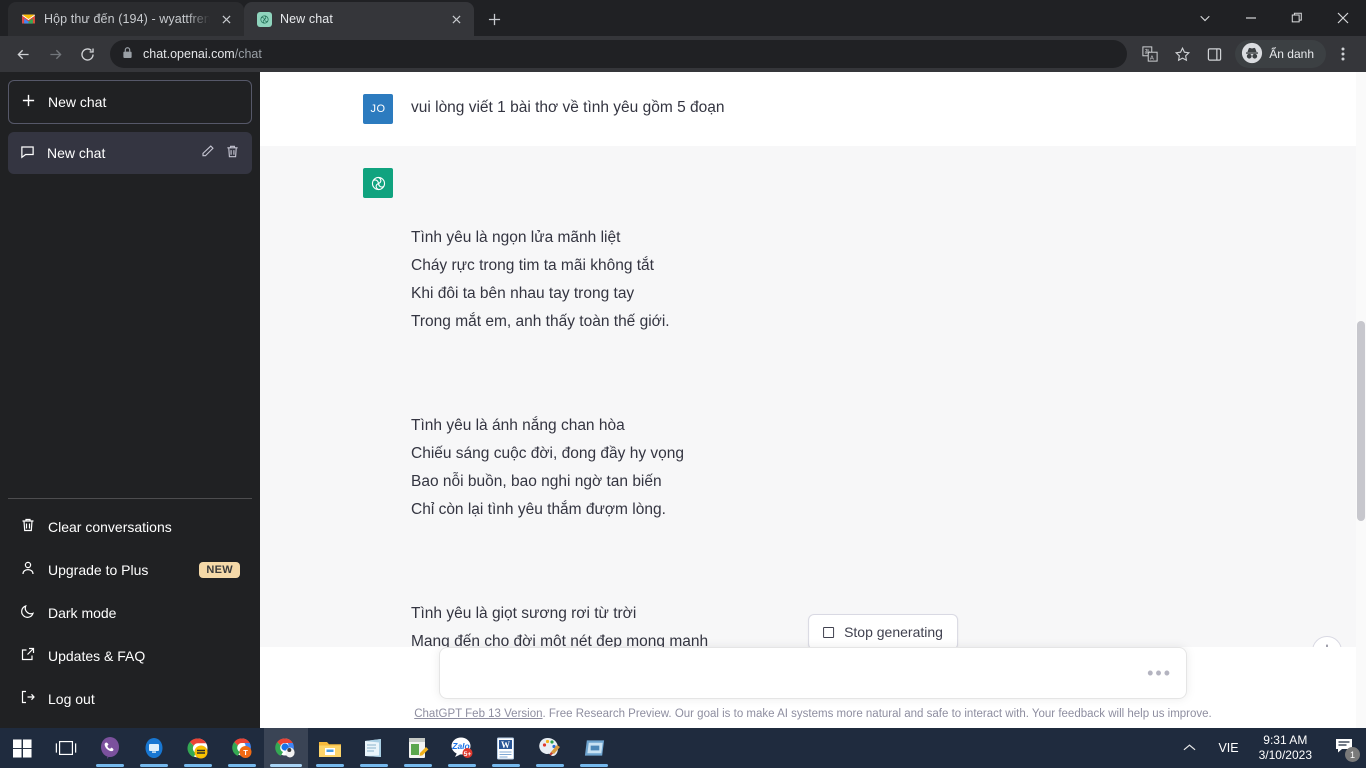 Image resolution: width=1366 pixels, height=768 pixels. Describe the element at coordinates (359, 19) in the screenshot. I see `browser-tab-chatgpt: New chat` at that location.